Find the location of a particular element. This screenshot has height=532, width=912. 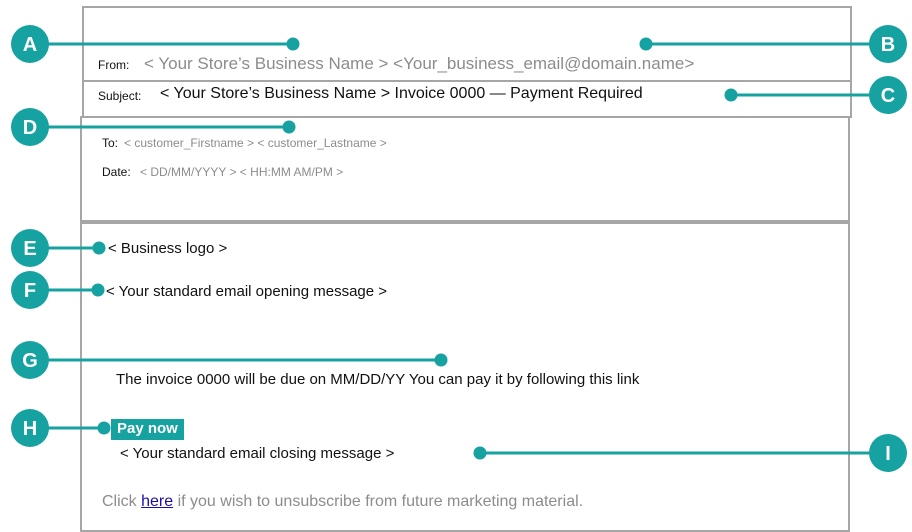

callout-letter-a: A is located at coordinates (30, 45).